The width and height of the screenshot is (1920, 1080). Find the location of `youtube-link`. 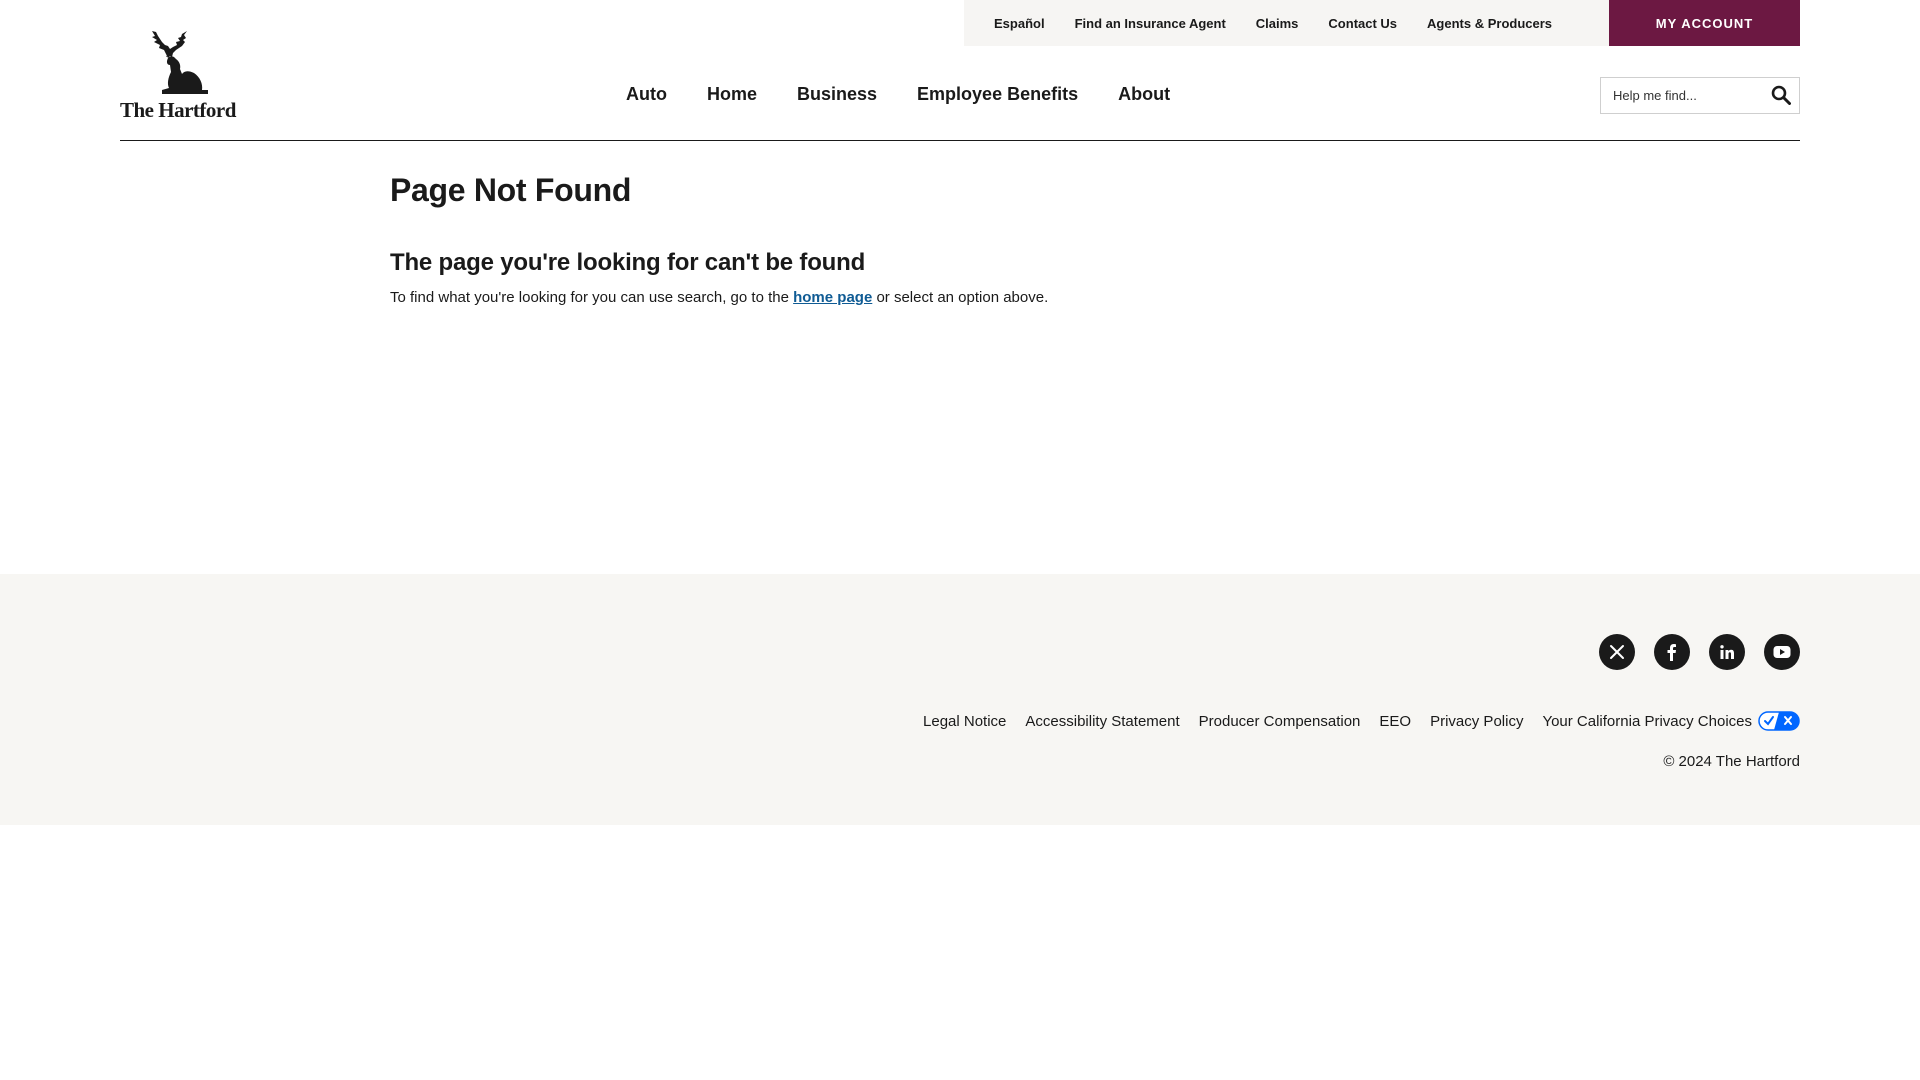

youtube-link is located at coordinates (1782, 652).